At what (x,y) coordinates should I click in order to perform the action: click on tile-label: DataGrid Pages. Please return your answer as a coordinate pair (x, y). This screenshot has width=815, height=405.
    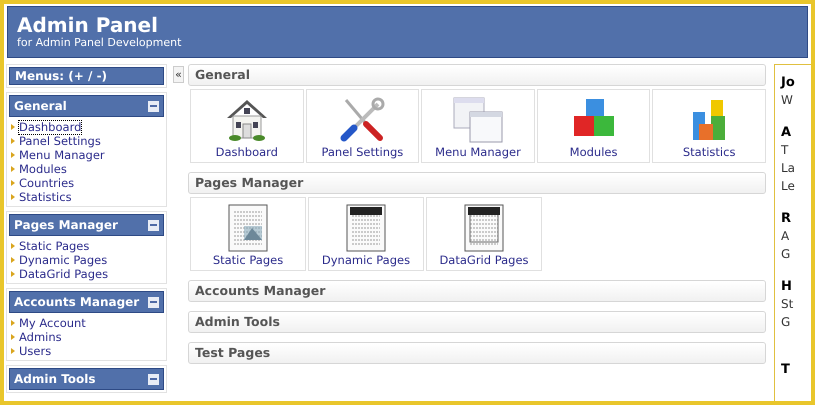
    Looking at the image, I should click on (484, 260).